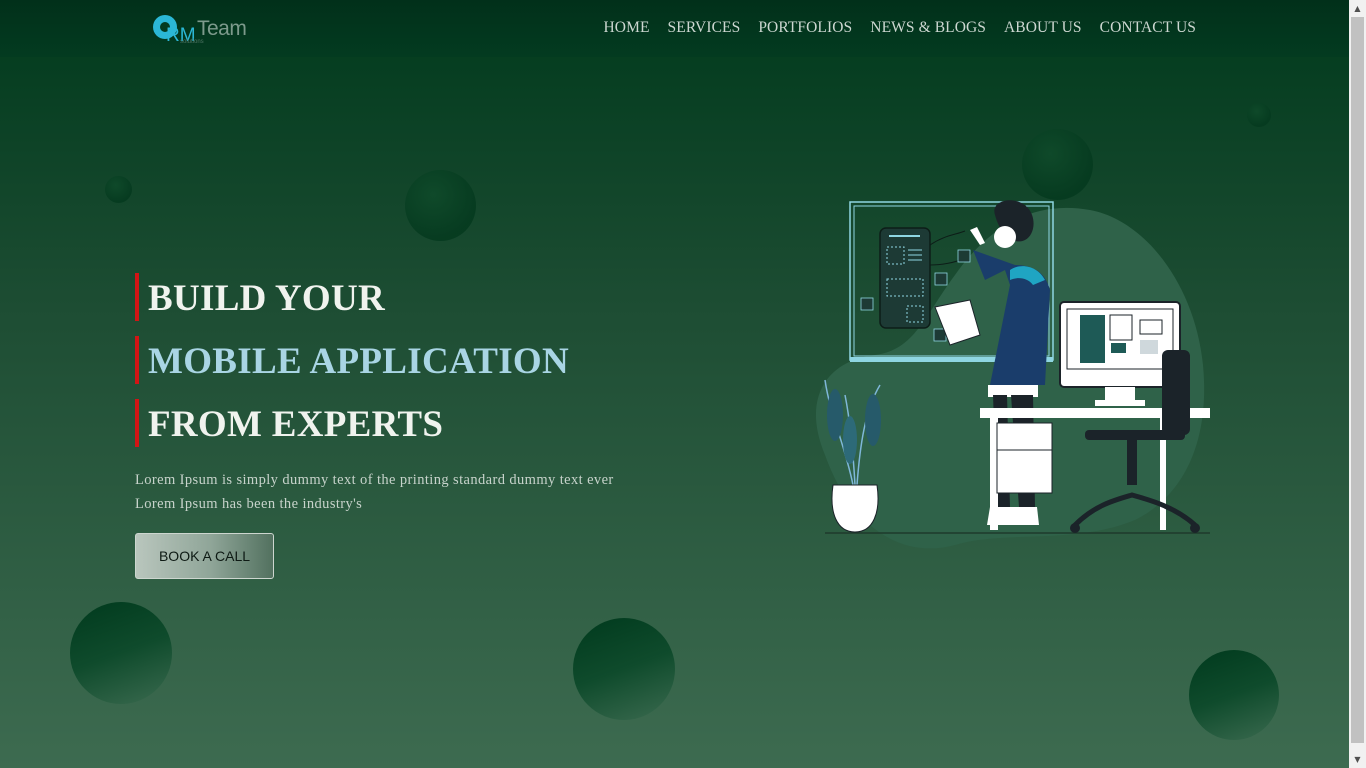 This screenshot has height=768, width=1366. Describe the element at coordinates (192, 42) in the screenshot. I see `logo-subtext: solutions` at that location.